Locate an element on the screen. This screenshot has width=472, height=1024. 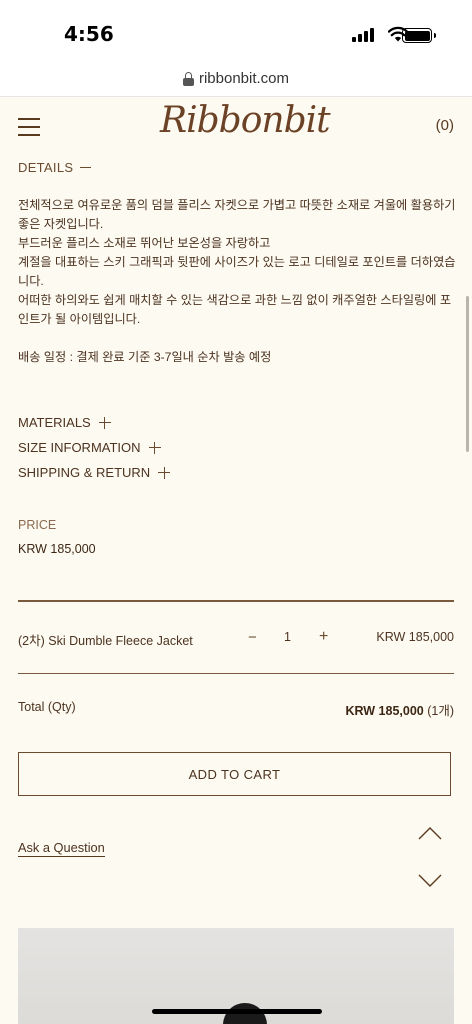
address-bar: ribbonbit.com is located at coordinates (236, 80).